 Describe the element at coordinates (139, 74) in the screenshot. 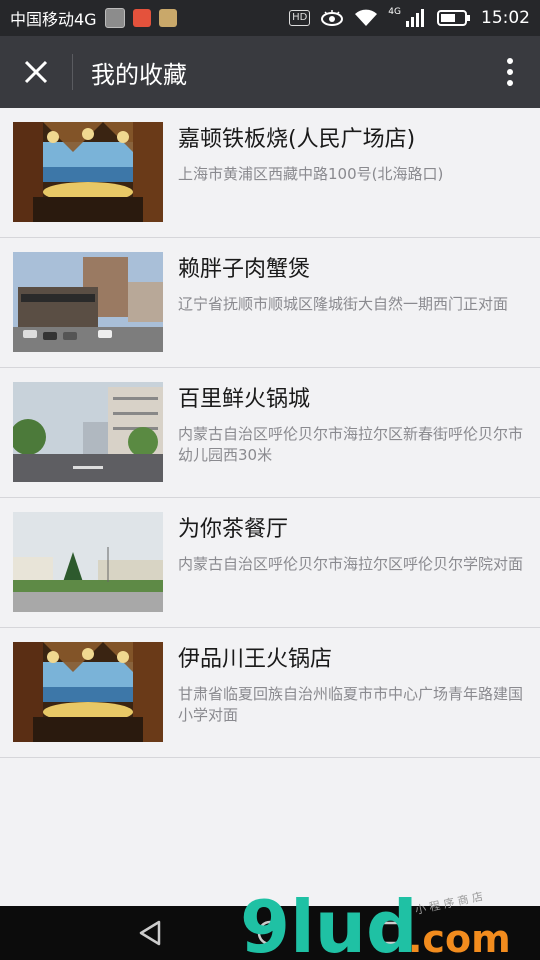

I see `page-title: 我的收藏` at that location.